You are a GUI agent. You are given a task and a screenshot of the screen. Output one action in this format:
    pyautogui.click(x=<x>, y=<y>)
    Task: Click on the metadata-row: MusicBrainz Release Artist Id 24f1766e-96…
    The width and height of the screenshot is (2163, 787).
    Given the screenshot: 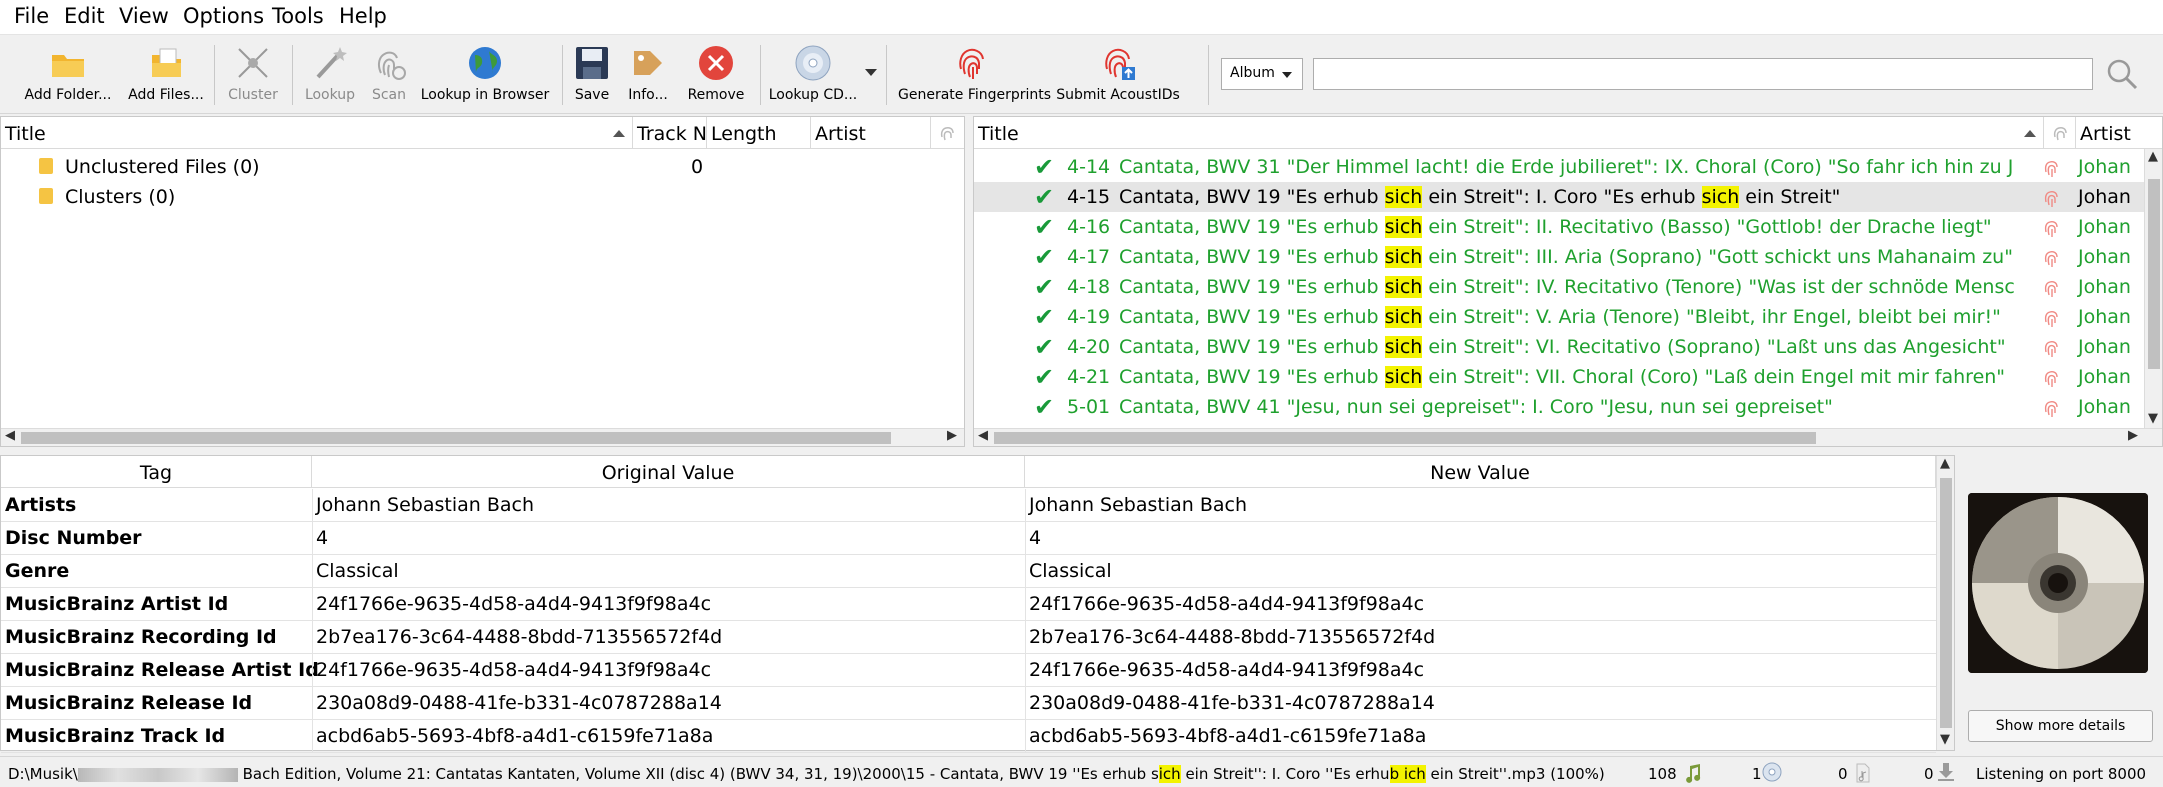 What is the action you would take?
    pyautogui.click(x=968, y=670)
    